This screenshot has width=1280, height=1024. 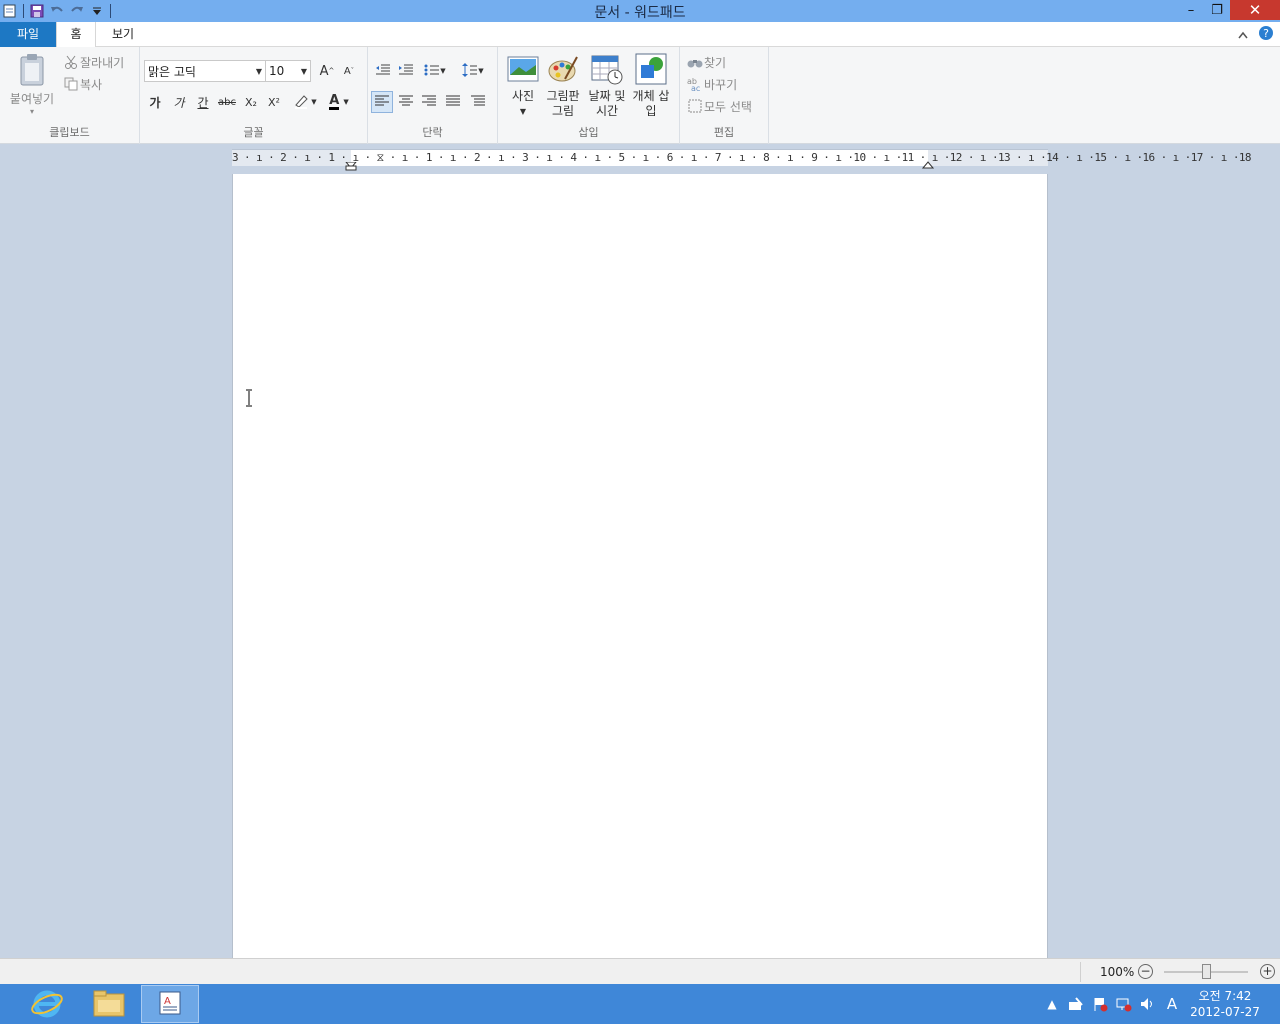 I want to click on paste-label: 붙여넣기, so click(x=32, y=99).